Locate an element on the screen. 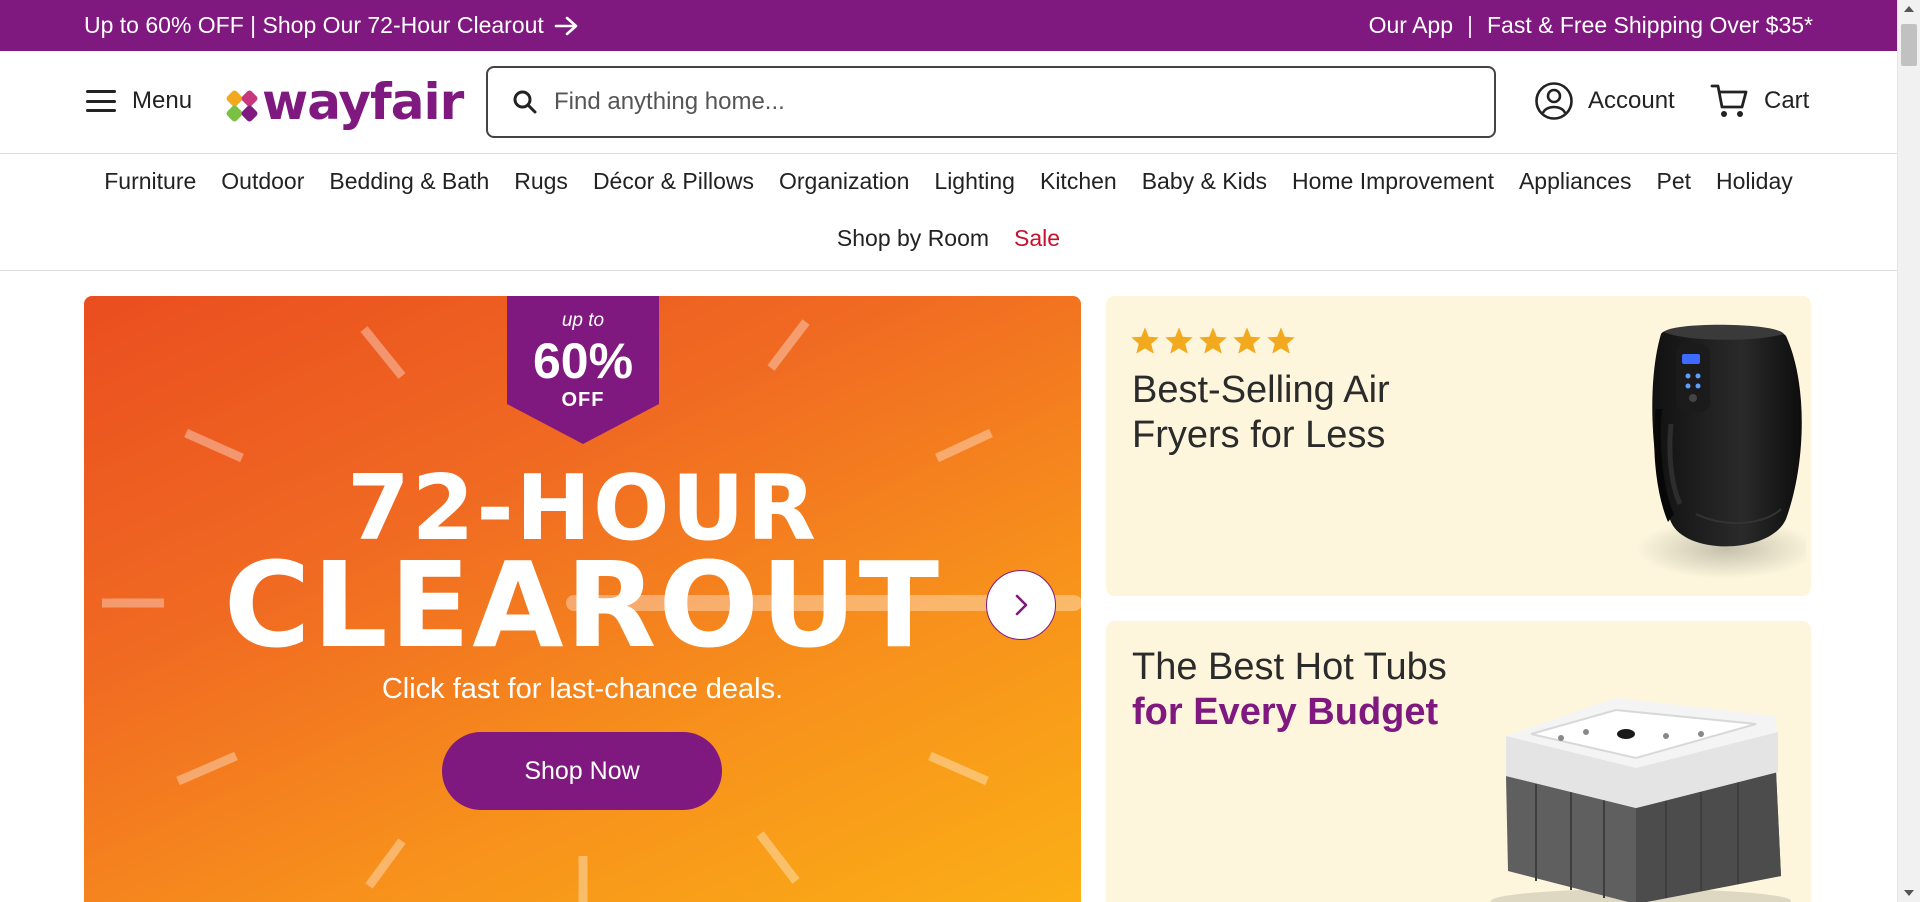 The width and height of the screenshot is (1920, 902). promo-right: Our App | Fast & Free Shipping Over $35* is located at coordinates (1591, 25).